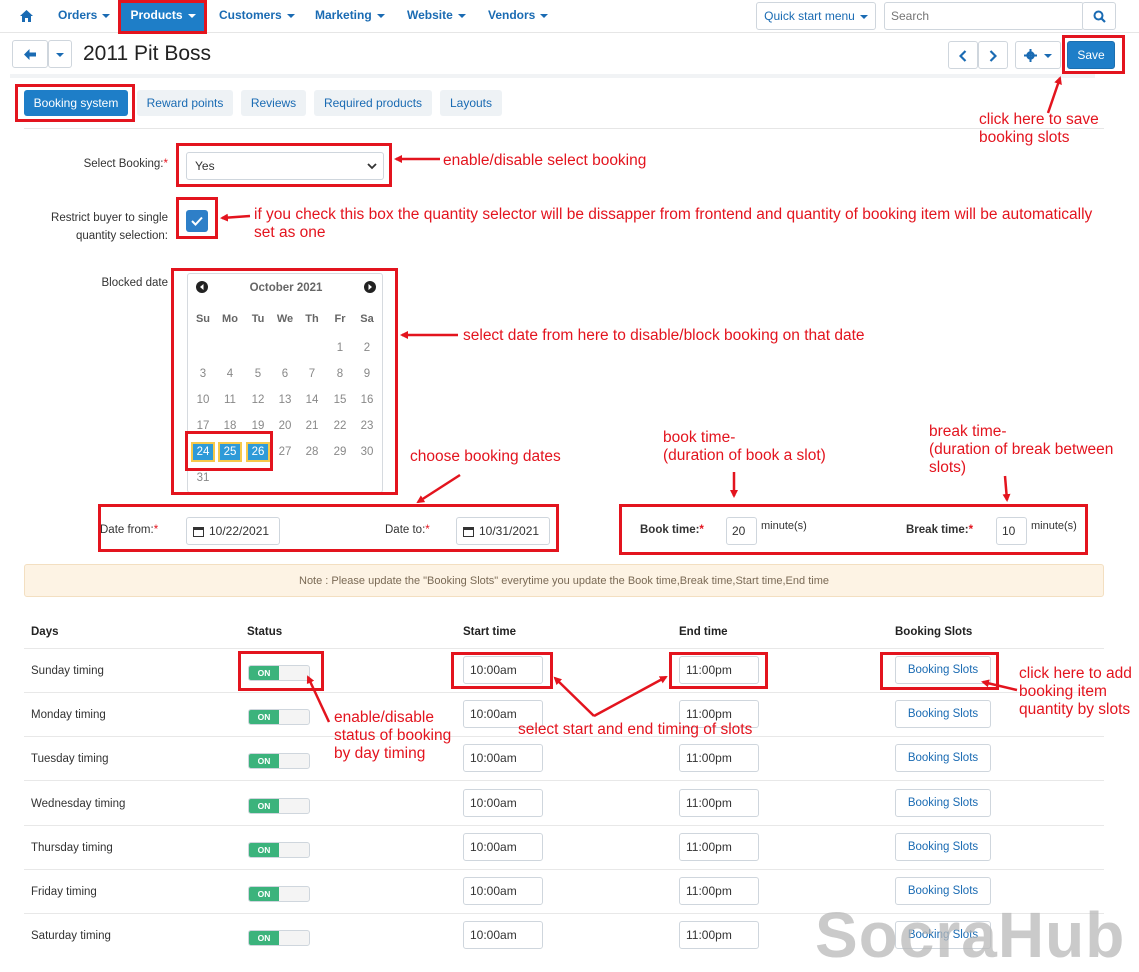 The height and width of the screenshot is (972, 1139). I want to click on arrow-break-time, so click(1006, 488).